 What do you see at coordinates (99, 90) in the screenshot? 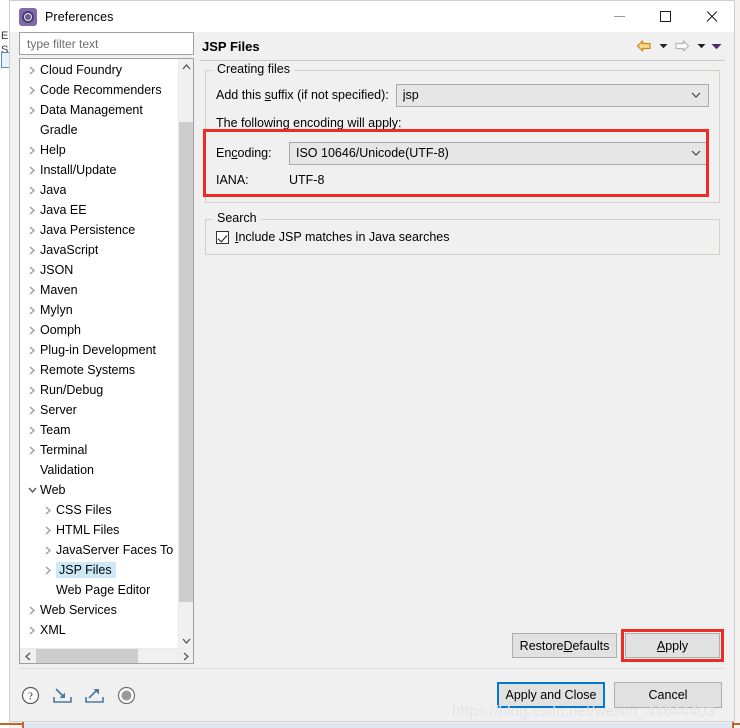
I see `sidebar-item-code-recommenders: Code Recommenders` at bounding box center [99, 90].